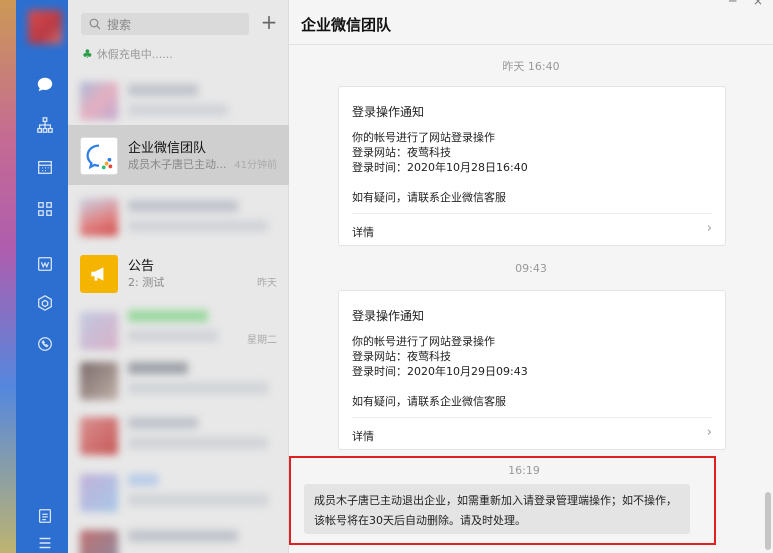 This screenshot has height=553, width=773. I want to click on chat-icon, so click(45, 85).